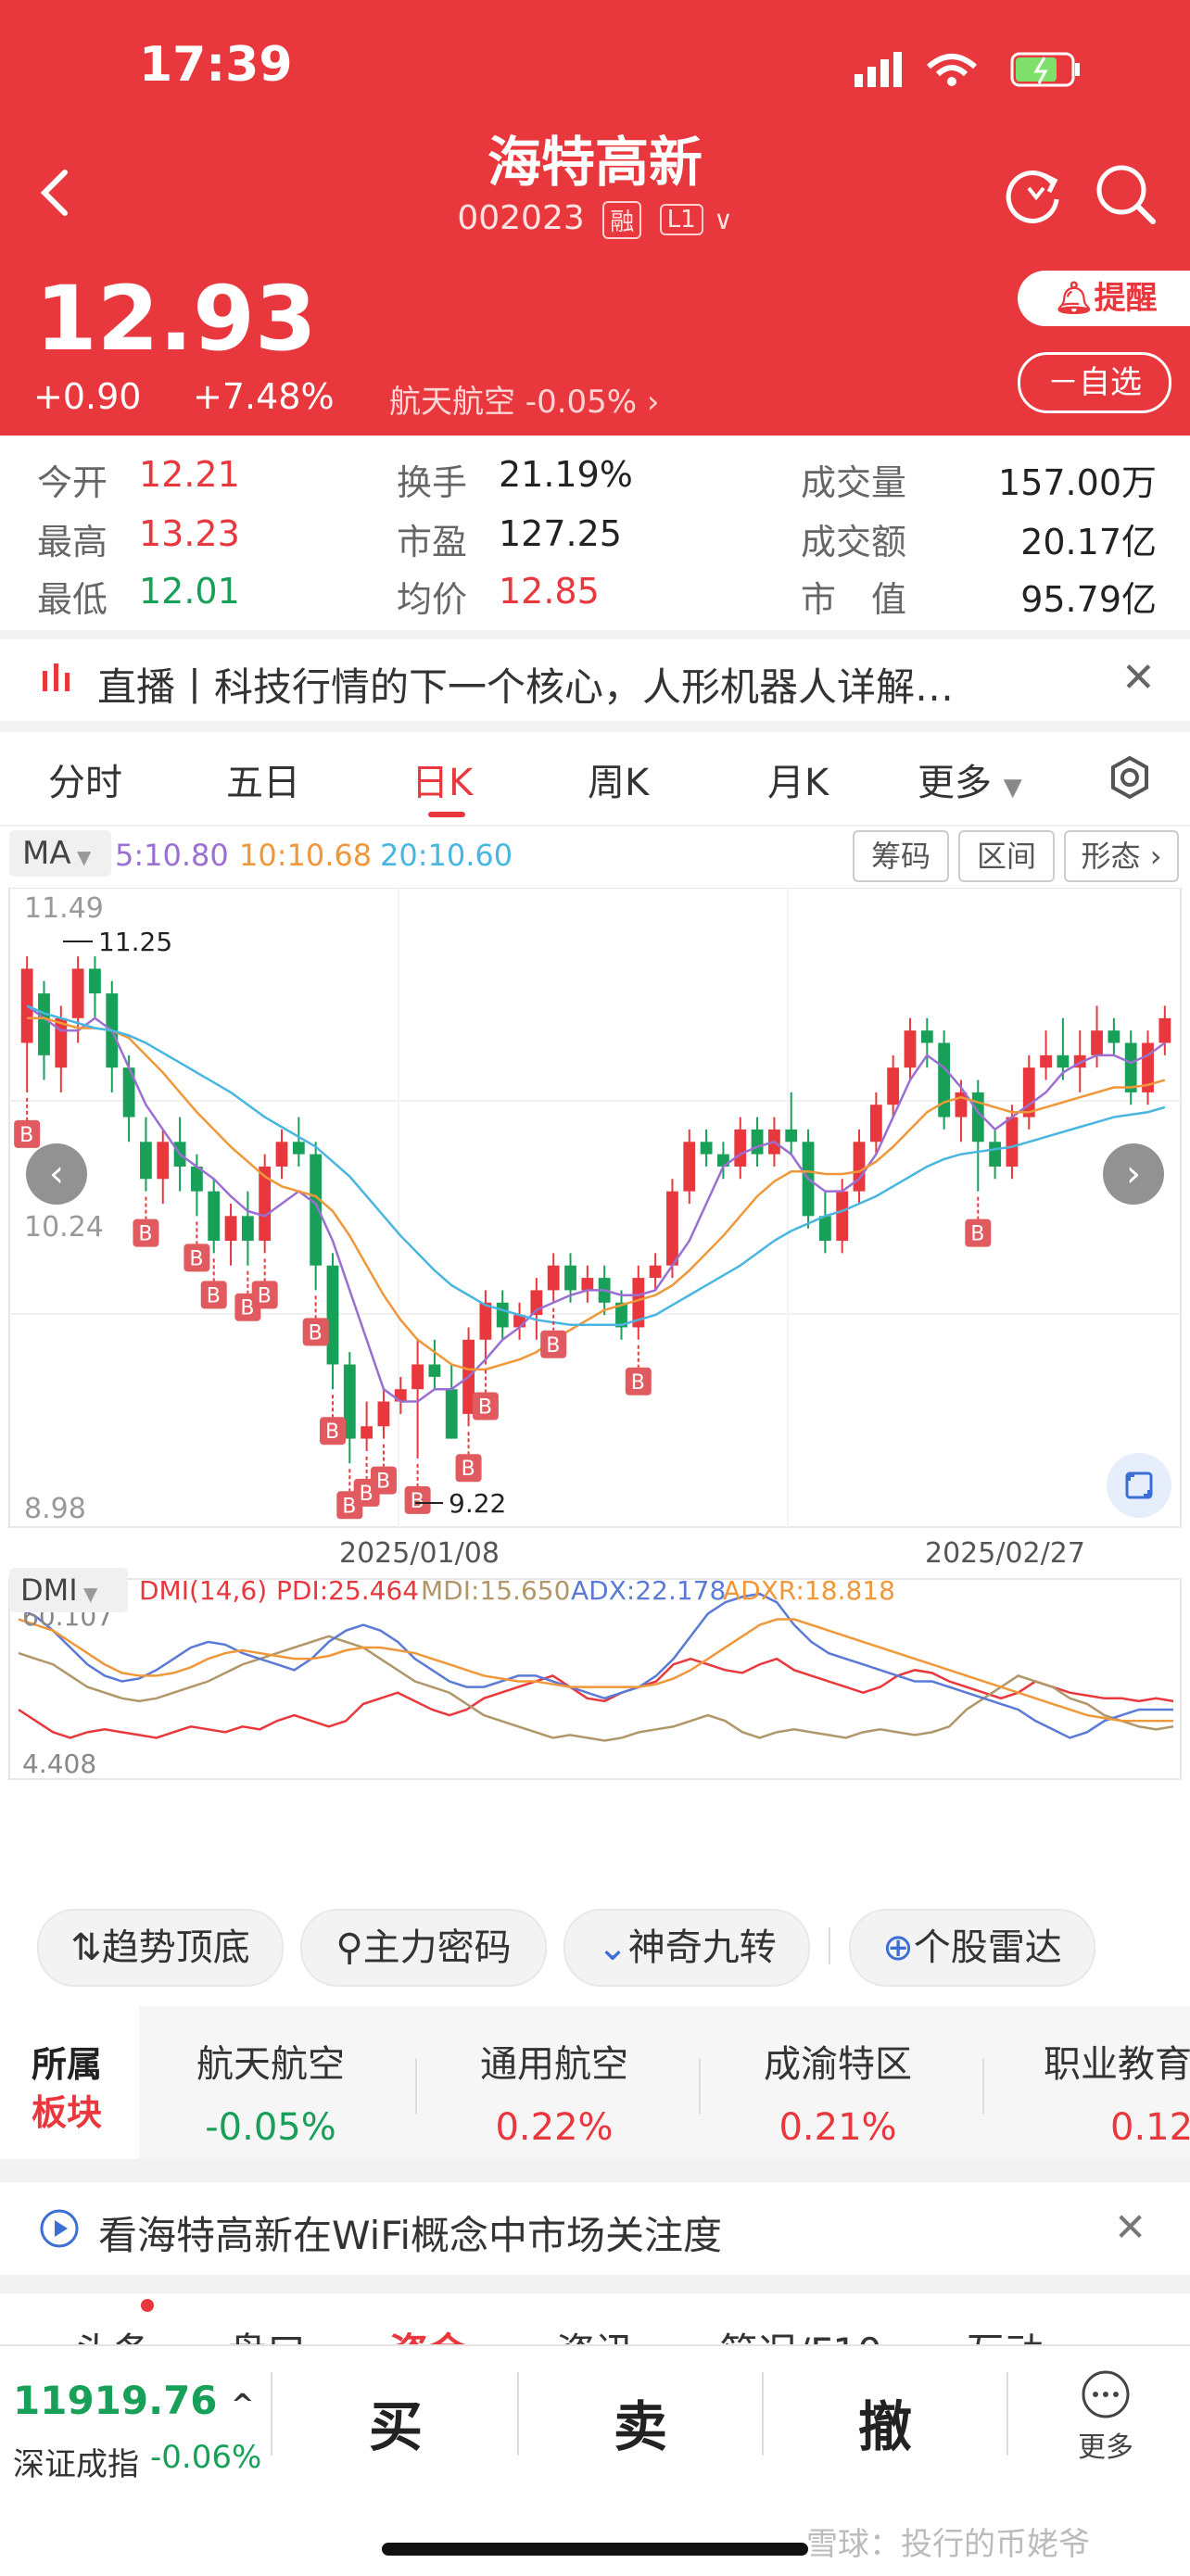  What do you see at coordinates (1094, 2091) in the screenshot?
I see `sector-item: 职业教育 0.12%` at bounding box center [1094, 2091].